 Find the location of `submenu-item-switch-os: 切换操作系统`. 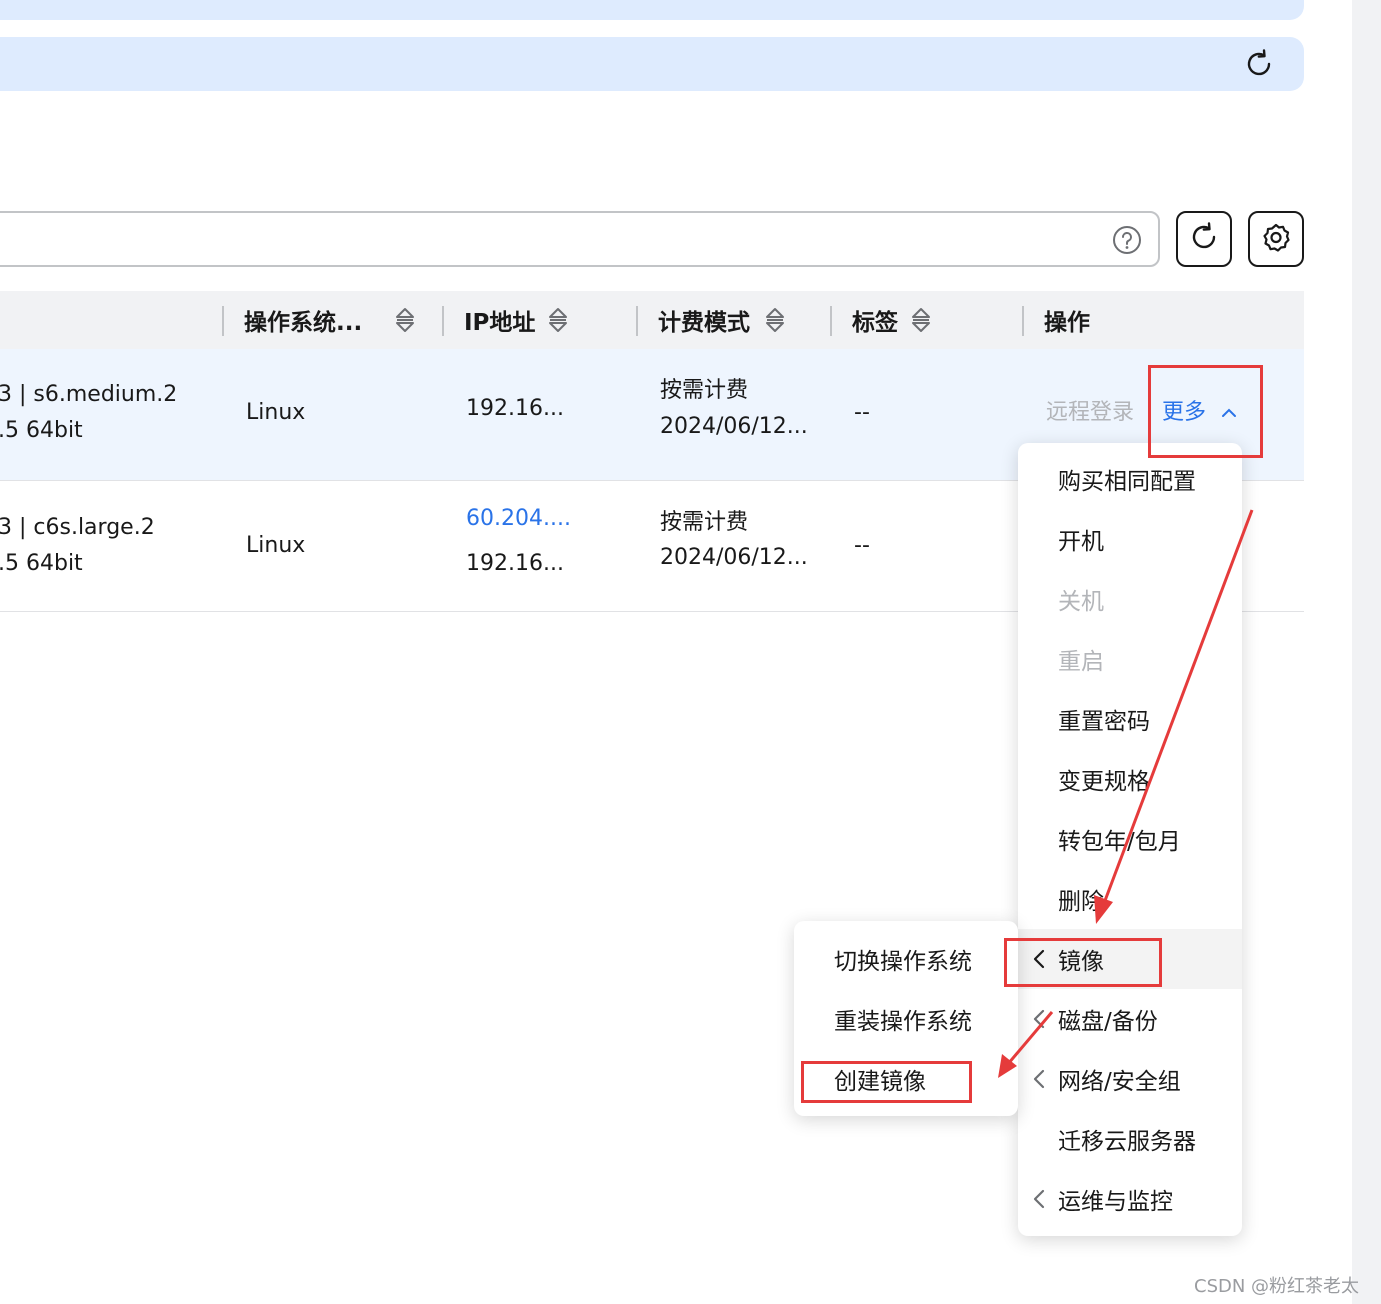

submenu-item-switch-os: 切换操作系统 is located at coordinates (906, 959).